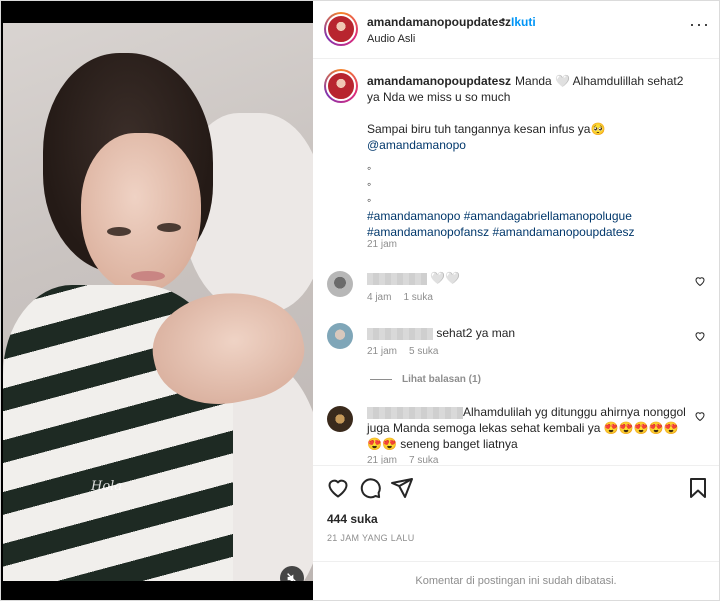 The height and width of the screenshot is (601, 720). What do you see at coordinates (698, 488) in the screenshot?
I see `save-bookmark-icon` at bounding box center [698, 488].